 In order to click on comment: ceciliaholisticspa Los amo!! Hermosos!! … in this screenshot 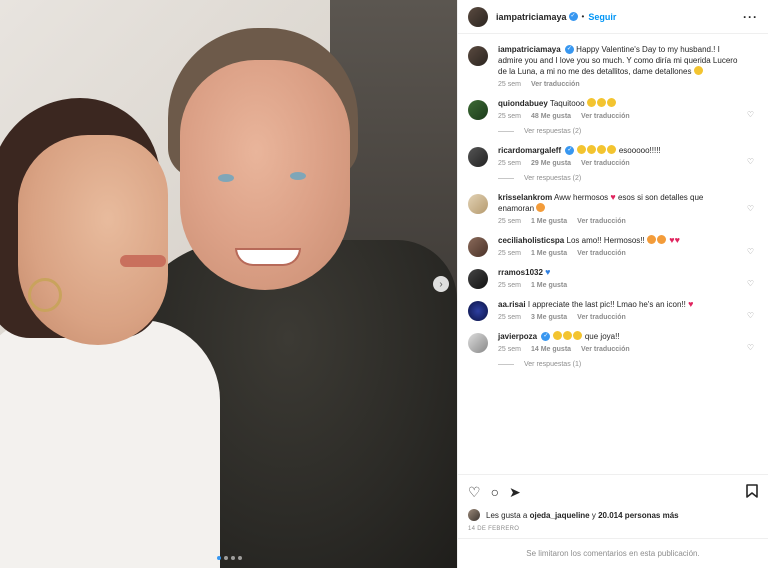, I will do `click(613, 246)`.